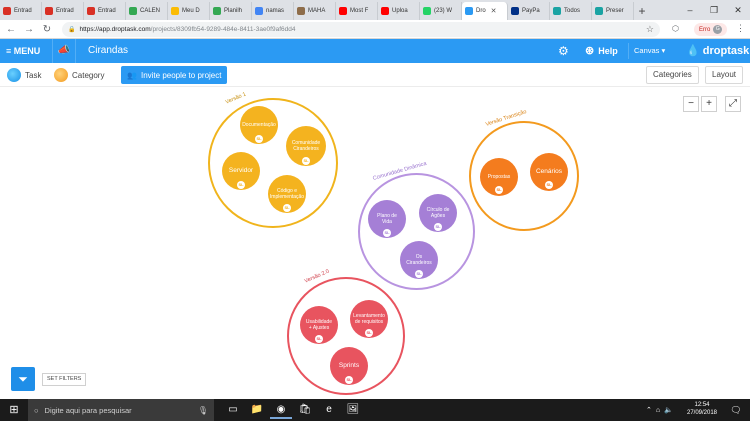 This screenshot has width=750, height=421. What do you see at coordinates (709, 104) in the screenshot?
I see `zoom-in-button: +` at bounding box center [709, 104].